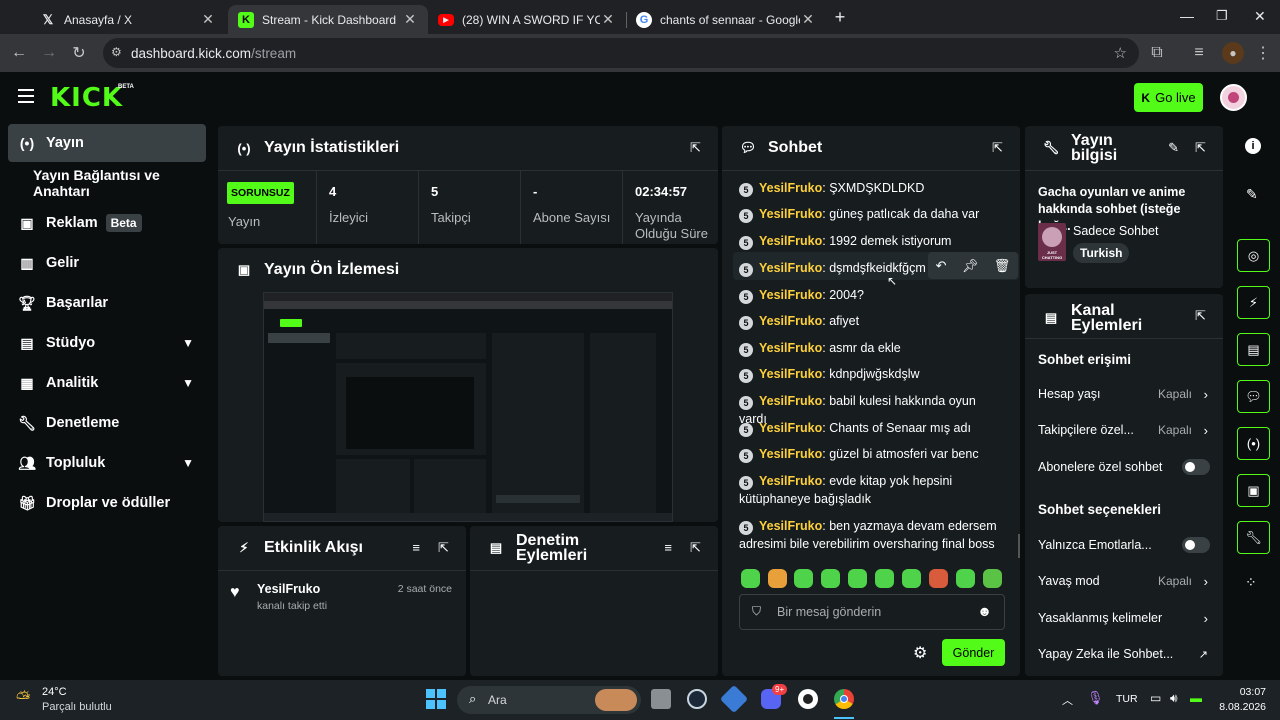 The width and height of the screenshot is (1280, 720). What do you see at coordinates (734, 699) in the screenshot?
I see `app-icon` at bounding box center [734, 699].